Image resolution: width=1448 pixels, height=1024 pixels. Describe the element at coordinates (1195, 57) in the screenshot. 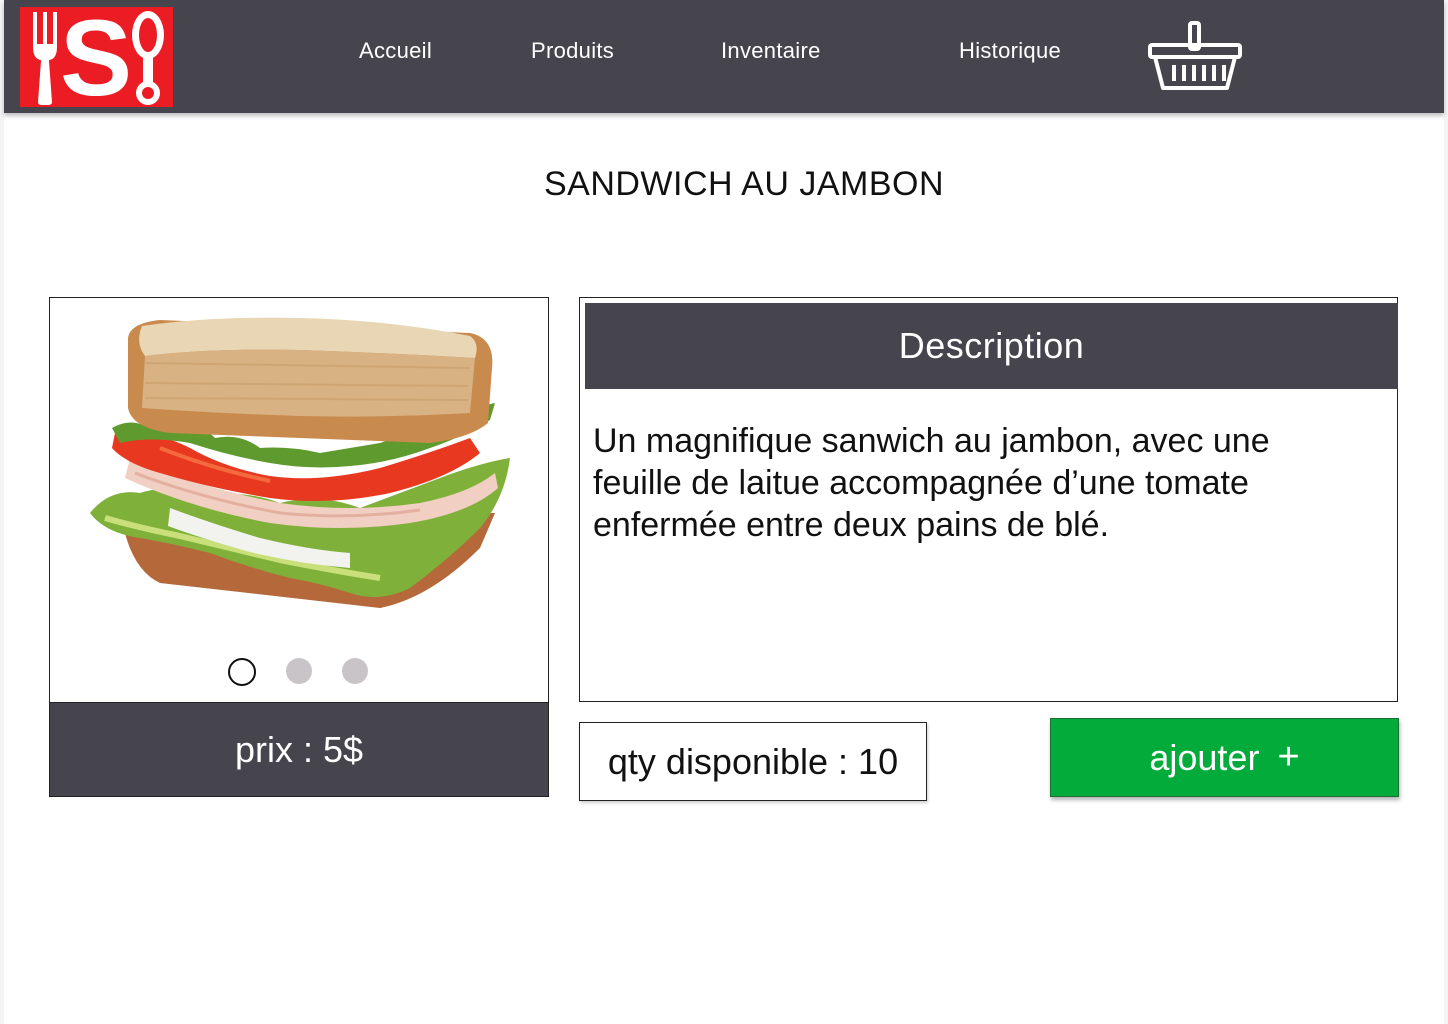

I see `basket-icon` at that location.